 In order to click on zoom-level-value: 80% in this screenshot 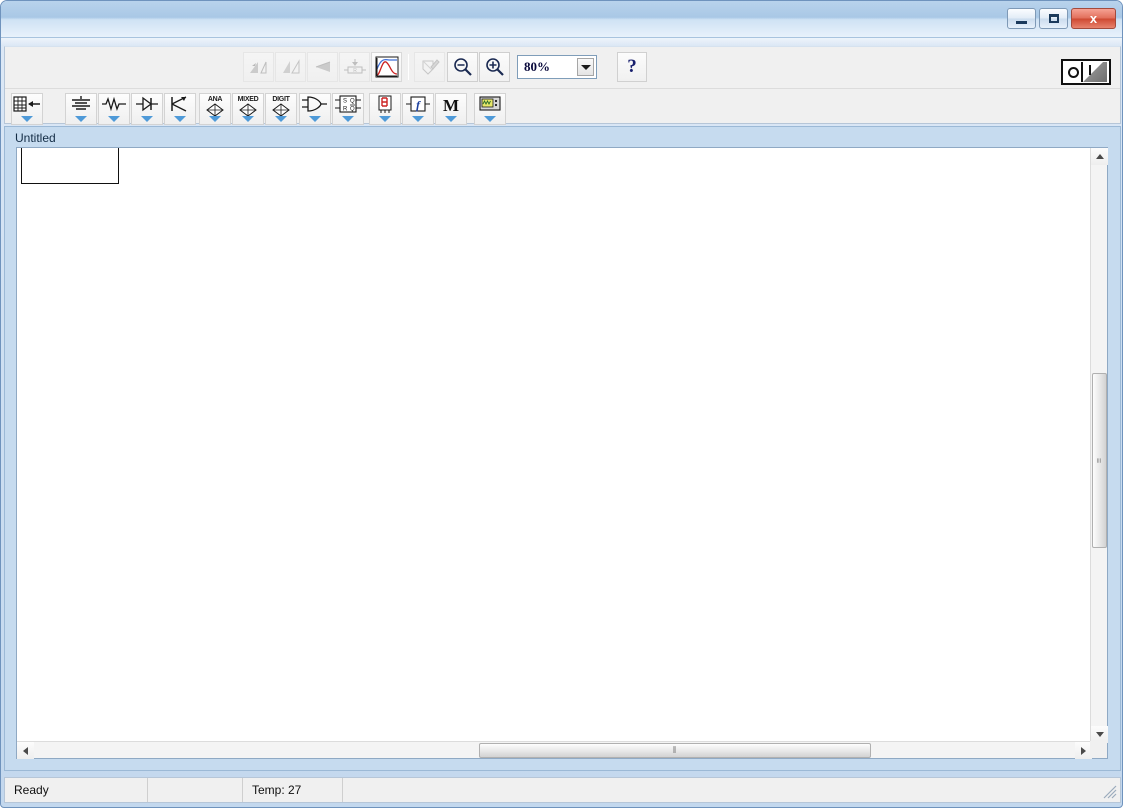, I will do `click(537, 66)`.